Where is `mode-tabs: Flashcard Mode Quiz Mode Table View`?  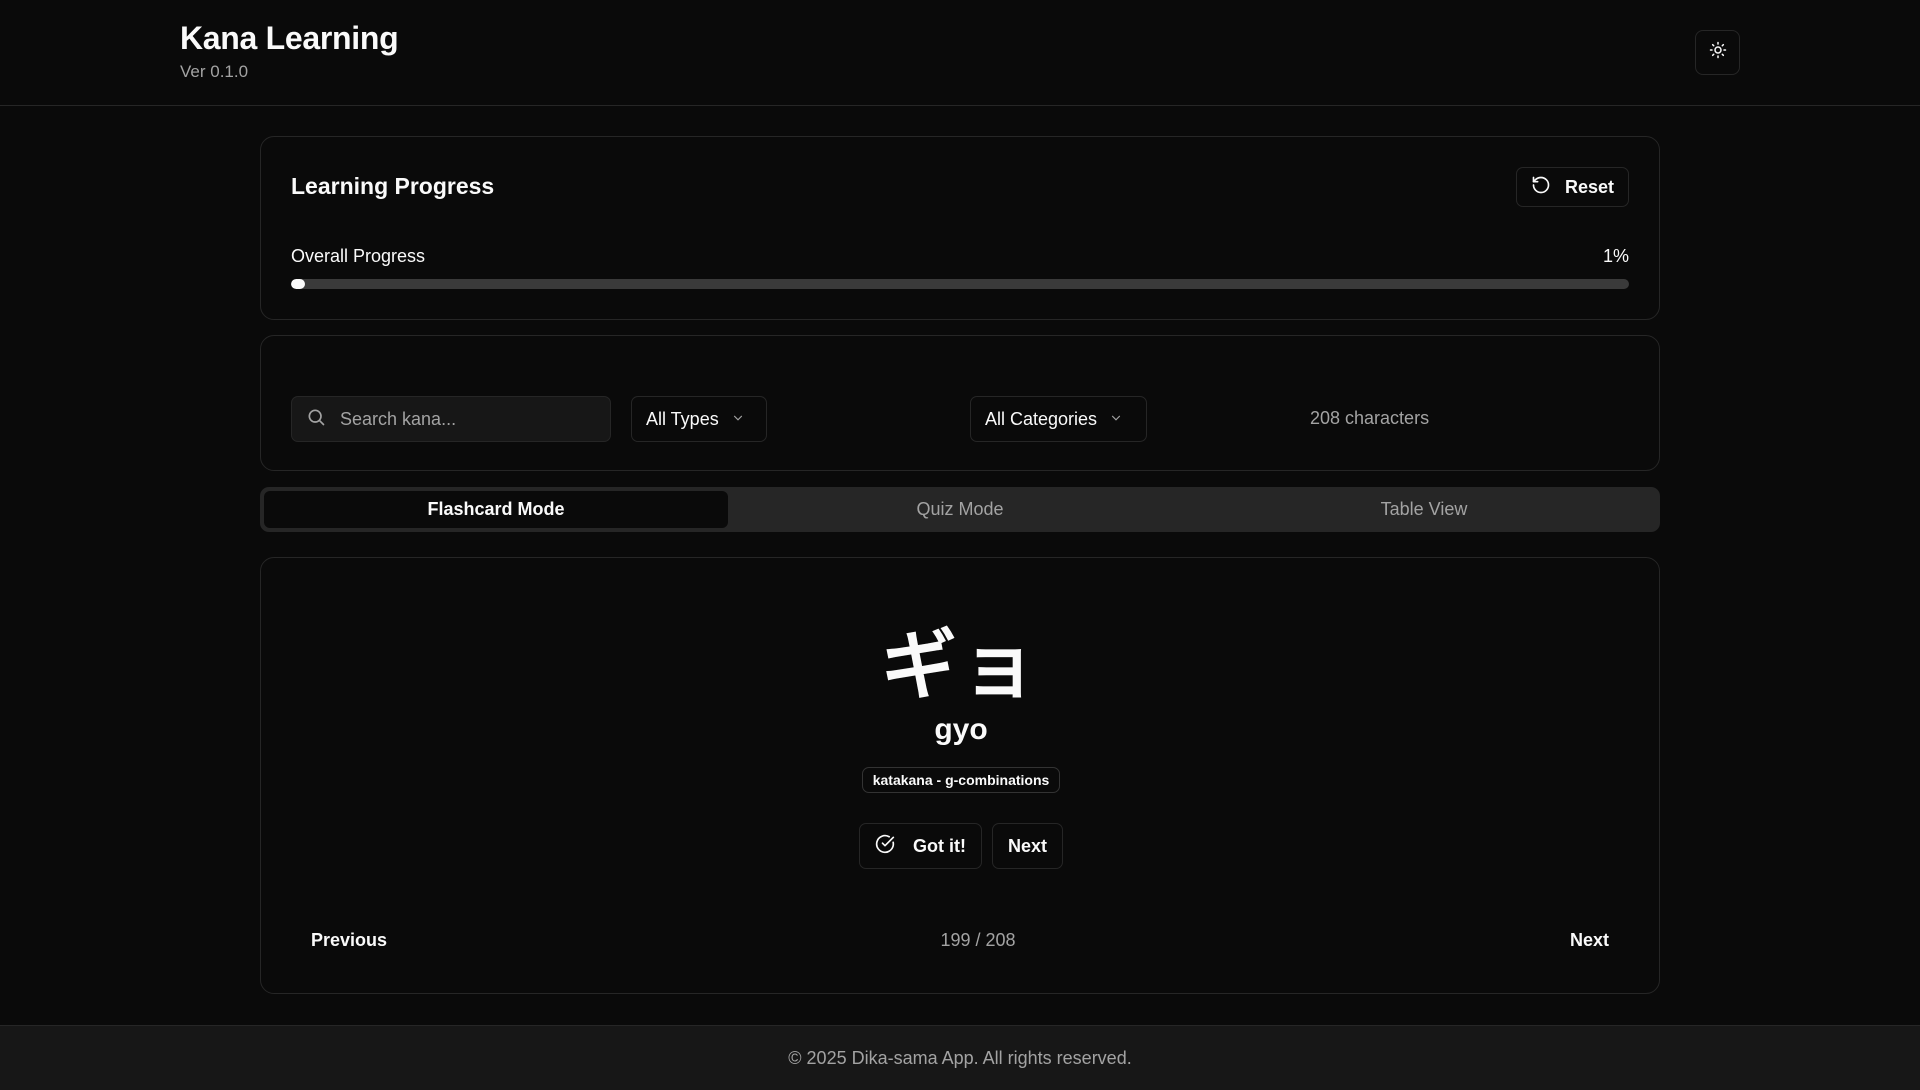
mode-tabs: Flashcard Mode Quiz Mode Table View is located at coordinates (960, 509).